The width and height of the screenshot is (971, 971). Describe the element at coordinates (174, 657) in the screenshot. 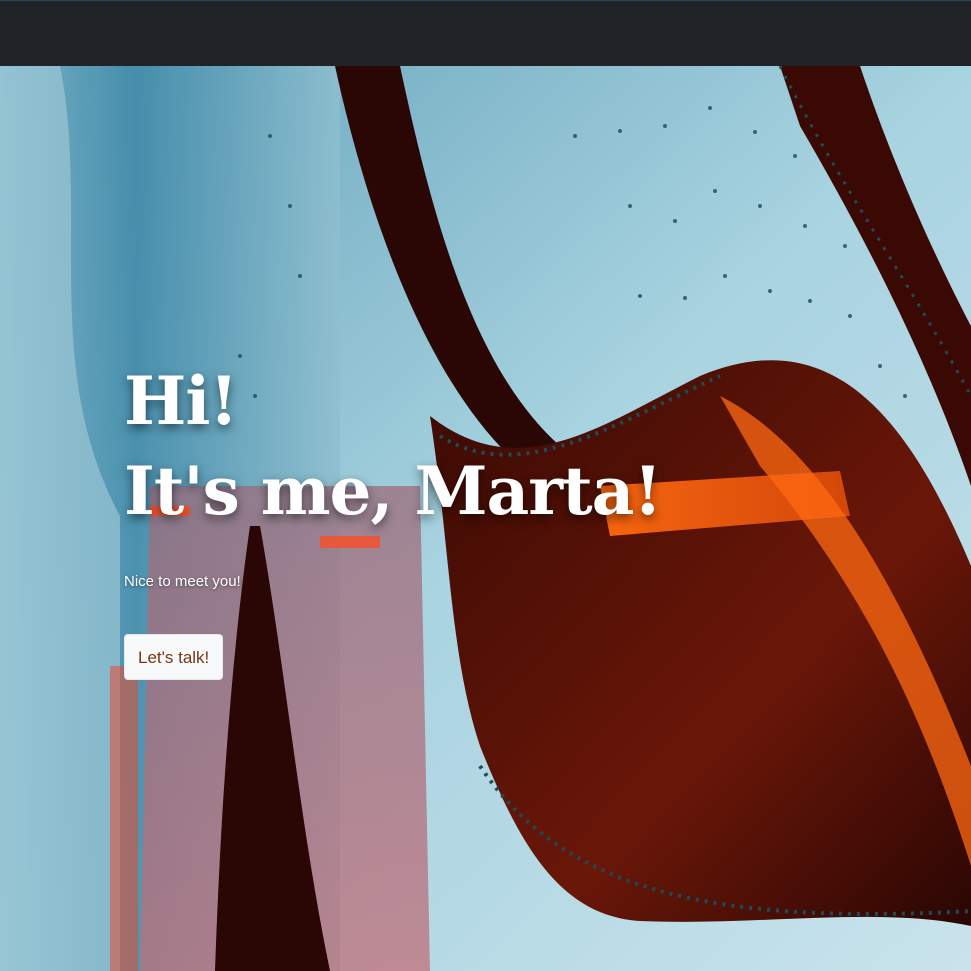

I see `lets-talk-button: Let's talk!` at that location.